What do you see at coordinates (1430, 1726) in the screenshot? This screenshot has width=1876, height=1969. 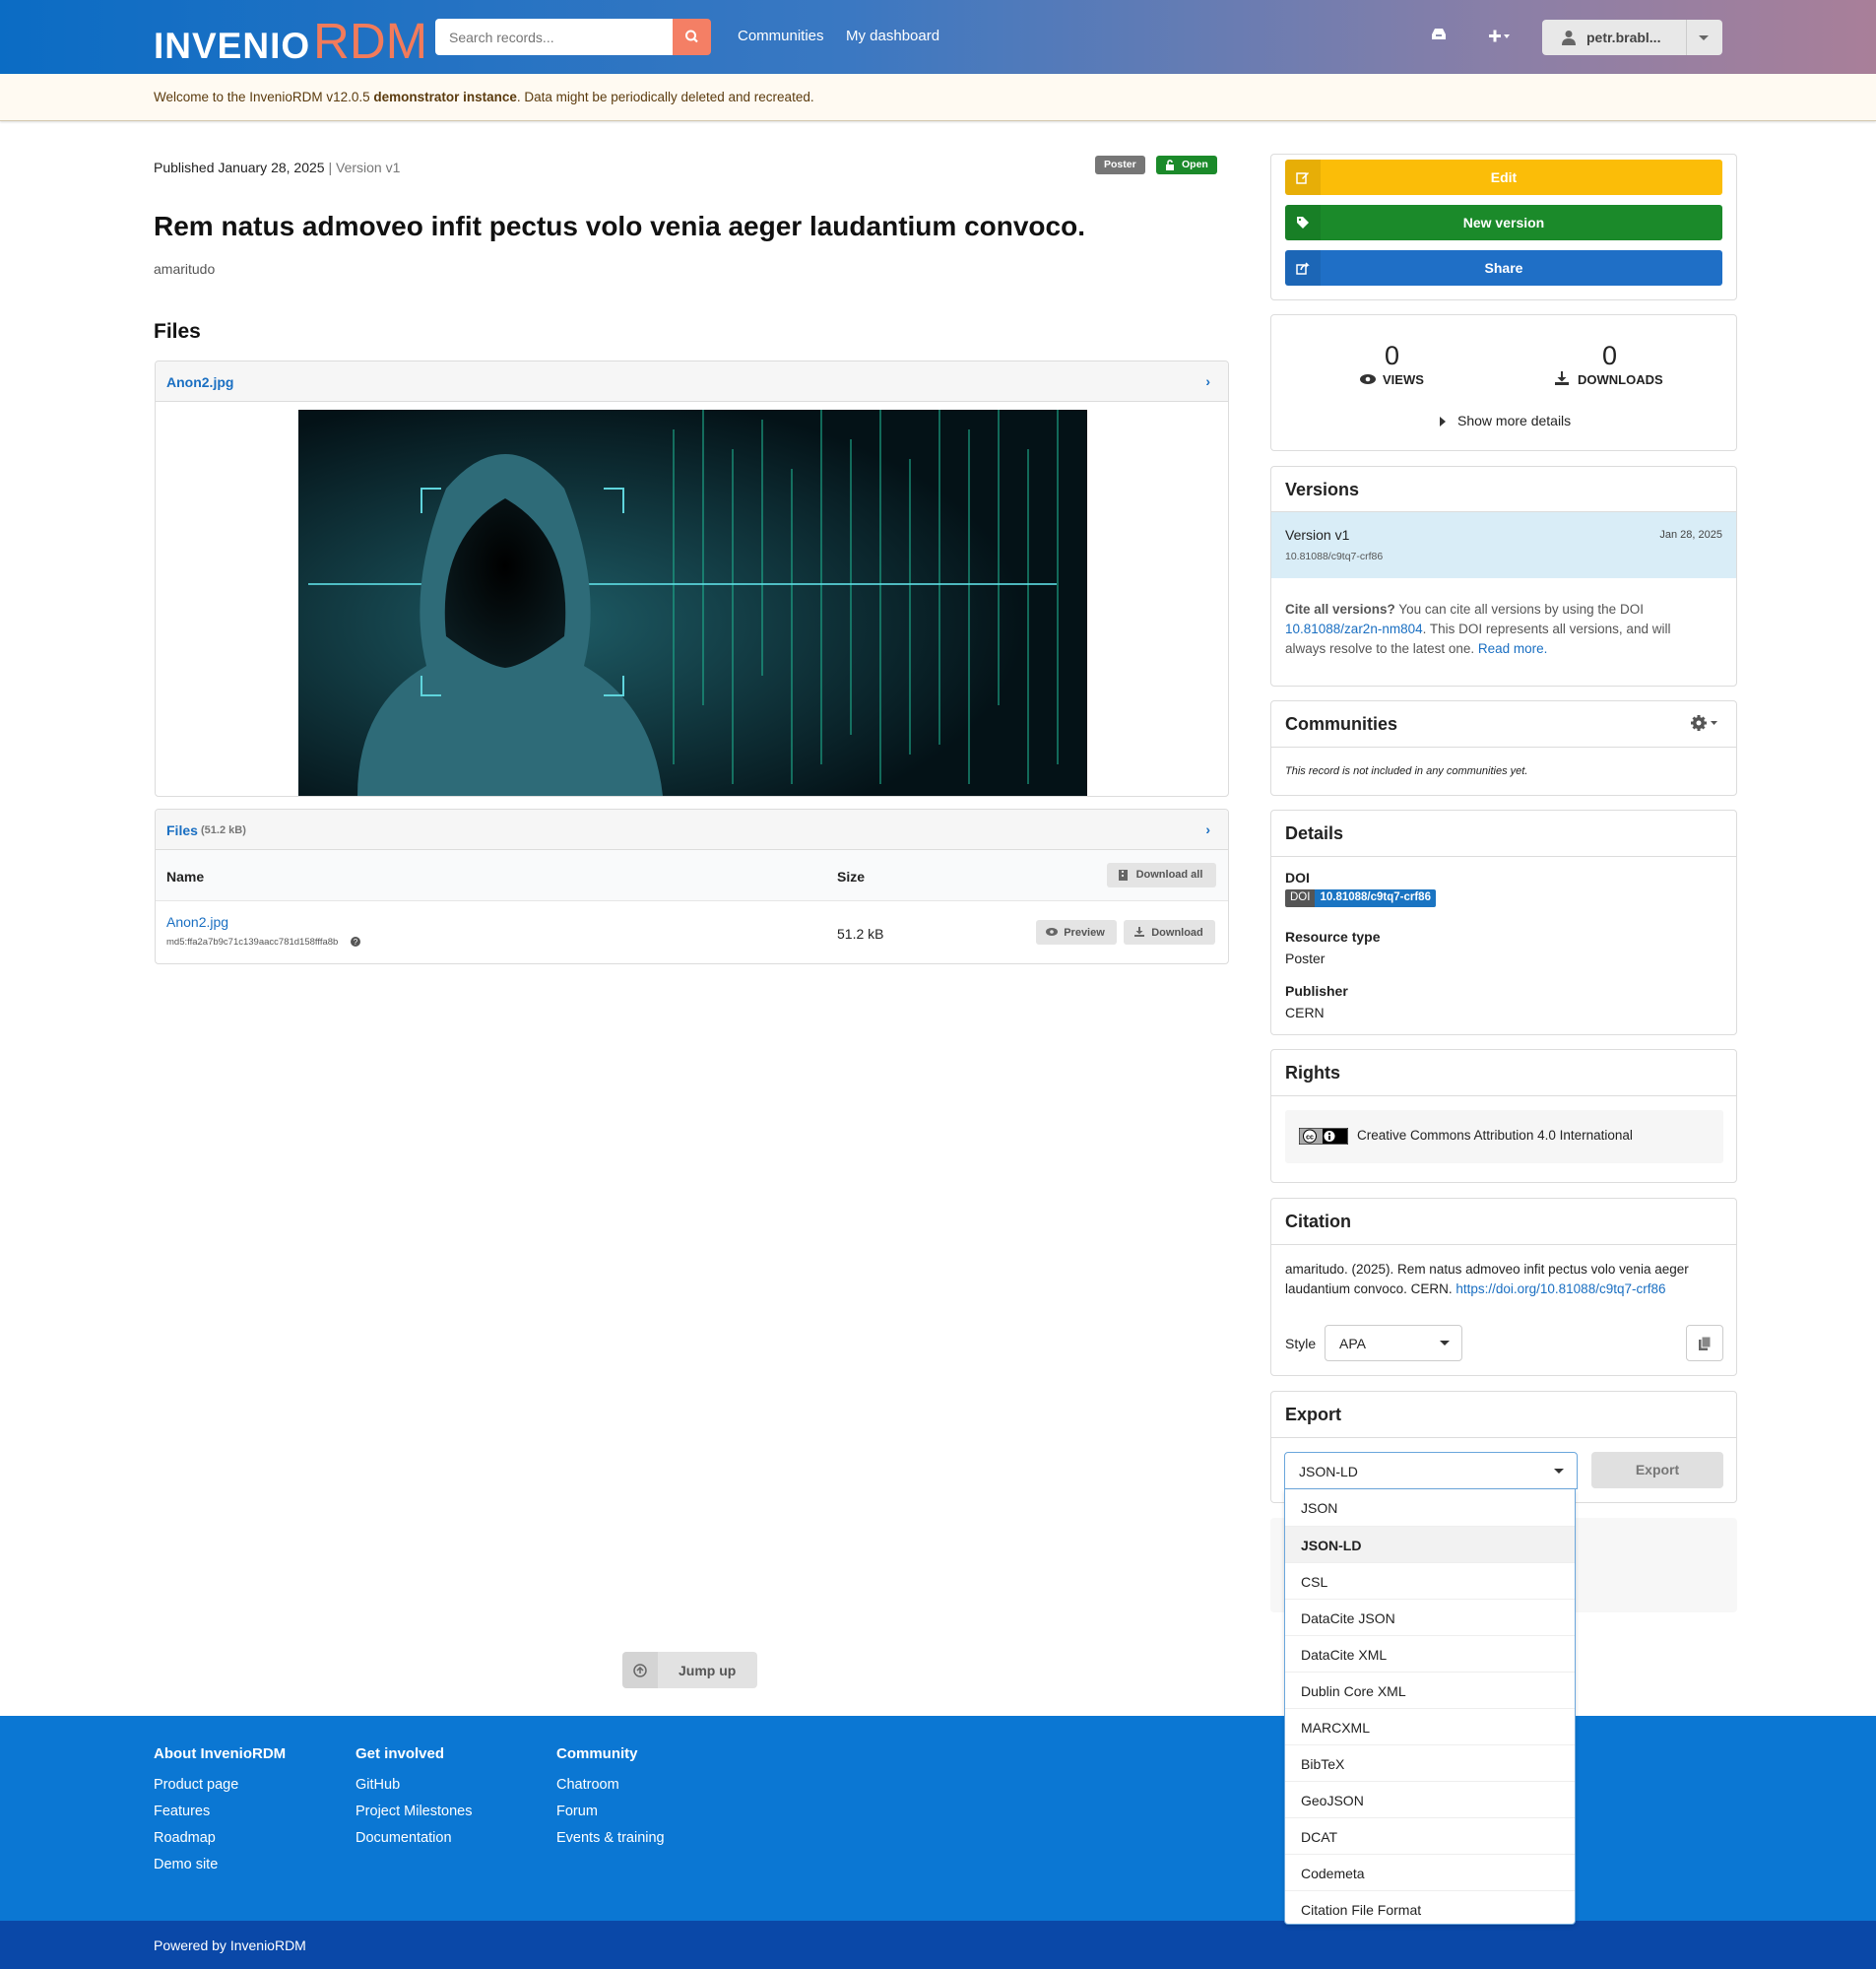 I see `export-option-marcxml: MARCXML` at bounding box center [1430, 1726].